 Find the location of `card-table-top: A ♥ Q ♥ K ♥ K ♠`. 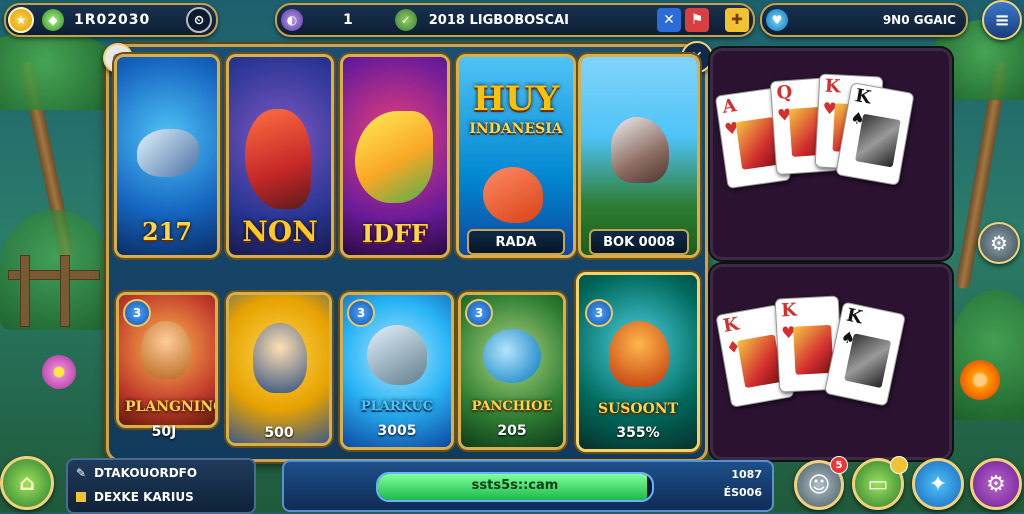

card-table-top: A ♥ Q ♥ K ♥ K ♠ is located at coordinates (831, 154).